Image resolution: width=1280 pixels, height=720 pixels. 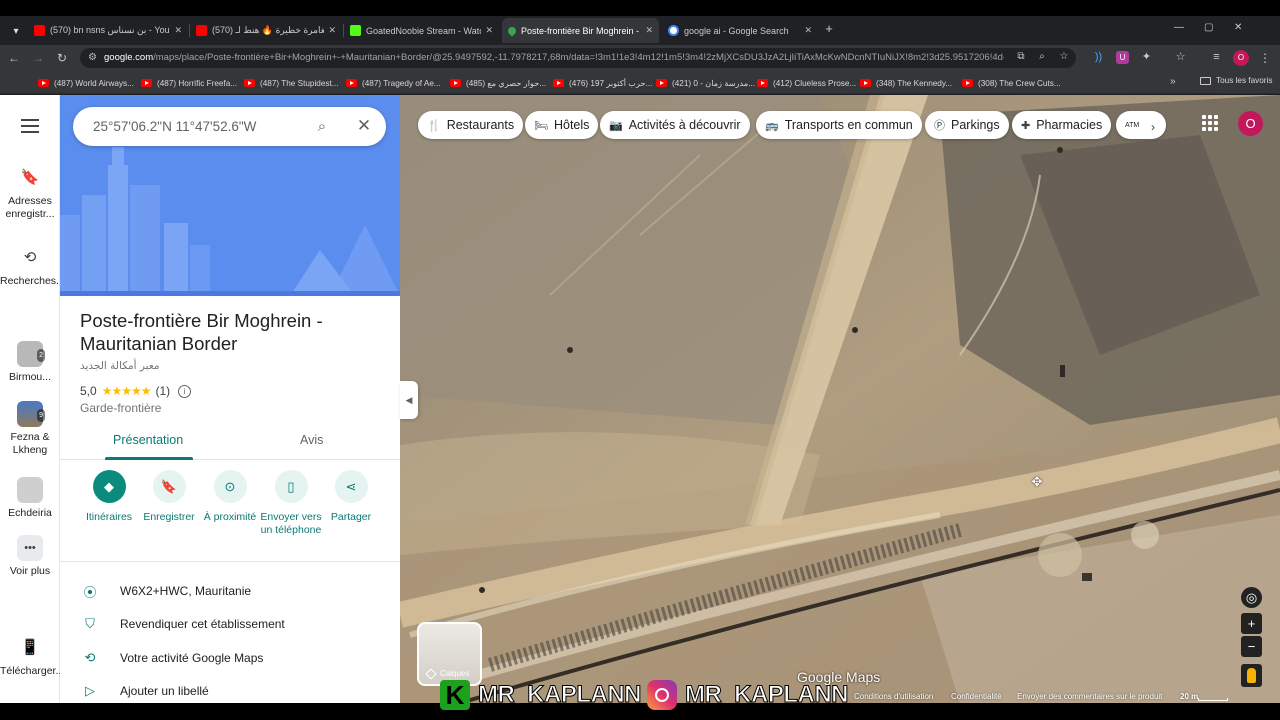 What do you see at coordinates (1173, 81) in the screenshot?
I see `bookmarks-overflow-button: »` at bounding box center [1173, 81].